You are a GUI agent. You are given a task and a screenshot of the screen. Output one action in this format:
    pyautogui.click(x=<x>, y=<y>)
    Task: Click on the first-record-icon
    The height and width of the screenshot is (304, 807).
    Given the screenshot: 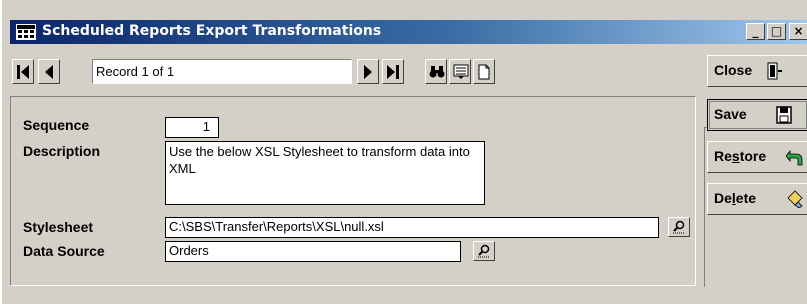 What is the action you would take?
    pyautogui.click(x=23, y=72)
    